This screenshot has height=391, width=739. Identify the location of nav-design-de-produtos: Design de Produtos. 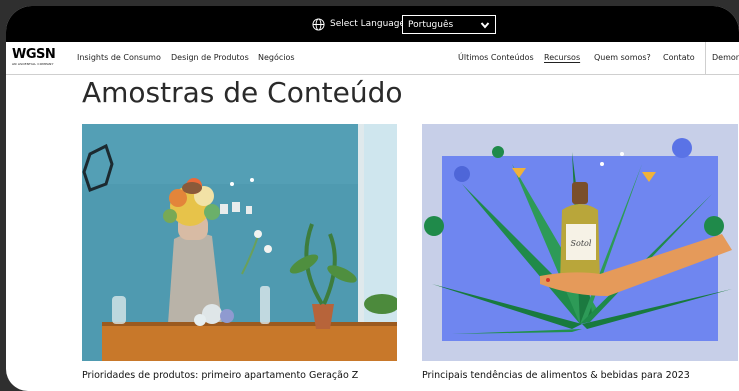
(210, 58).